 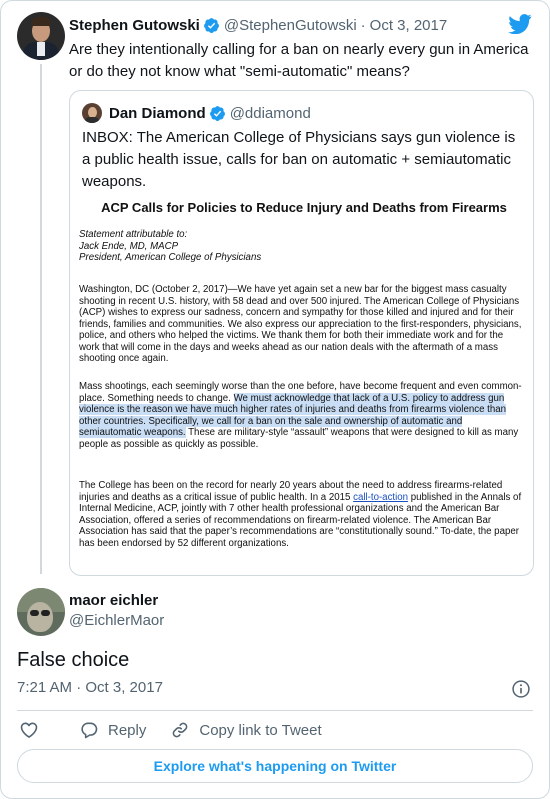 What do you see at coordinates (260, 730) in the screenshot?
I see `copy-link-label: Copy link to Tweet` at bounding box center [260, 730].